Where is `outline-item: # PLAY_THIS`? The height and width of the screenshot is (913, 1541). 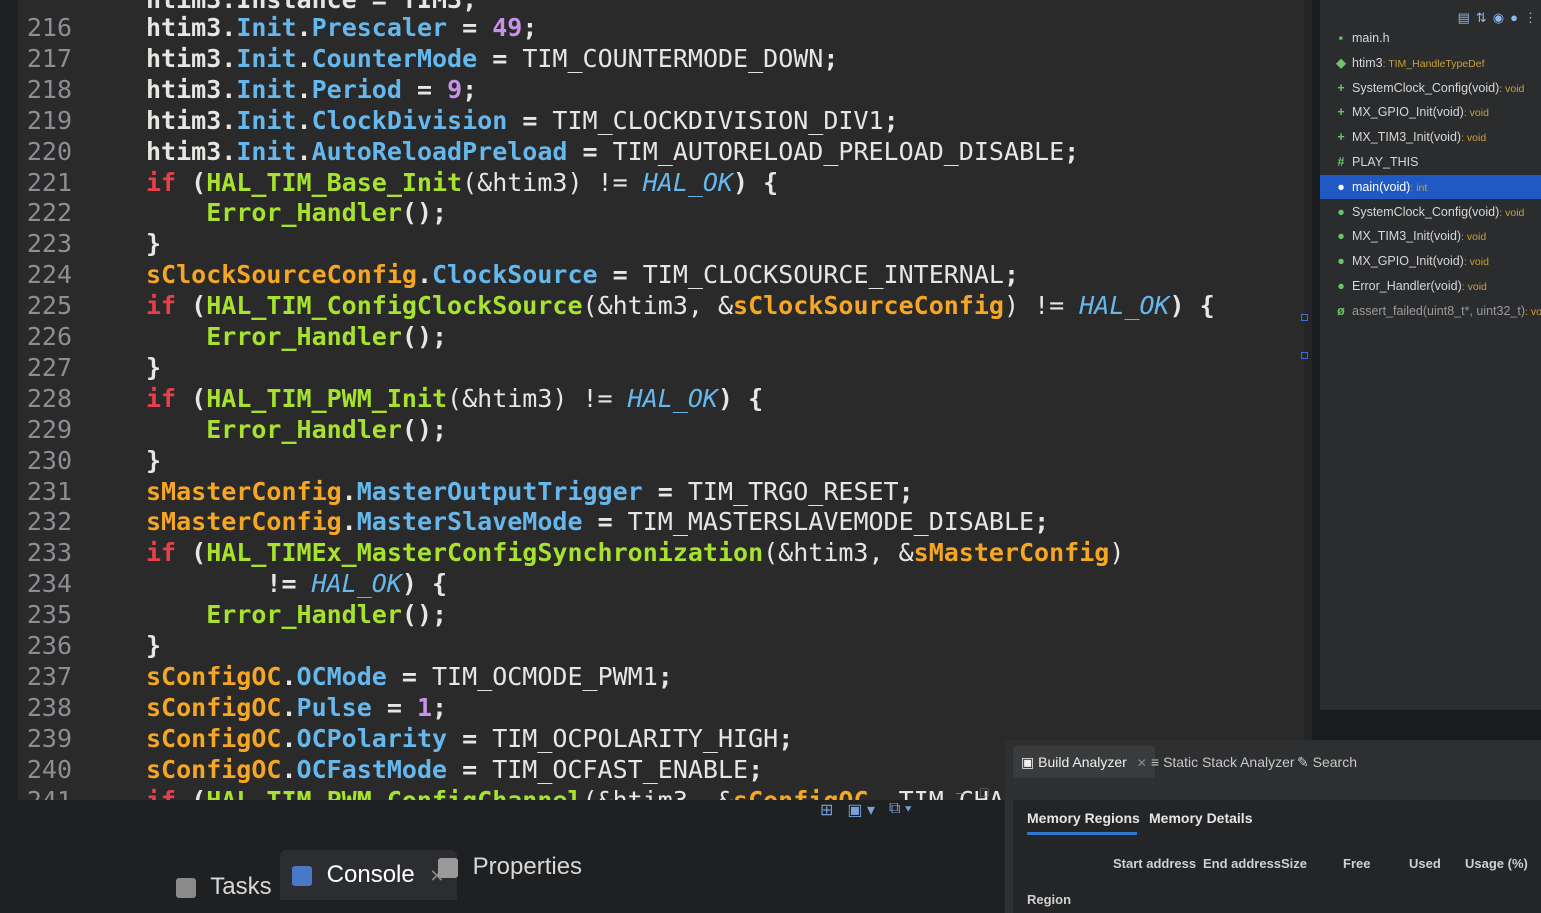
outline-item: # PLAY_THIS is located at coordinates (1430, 162).